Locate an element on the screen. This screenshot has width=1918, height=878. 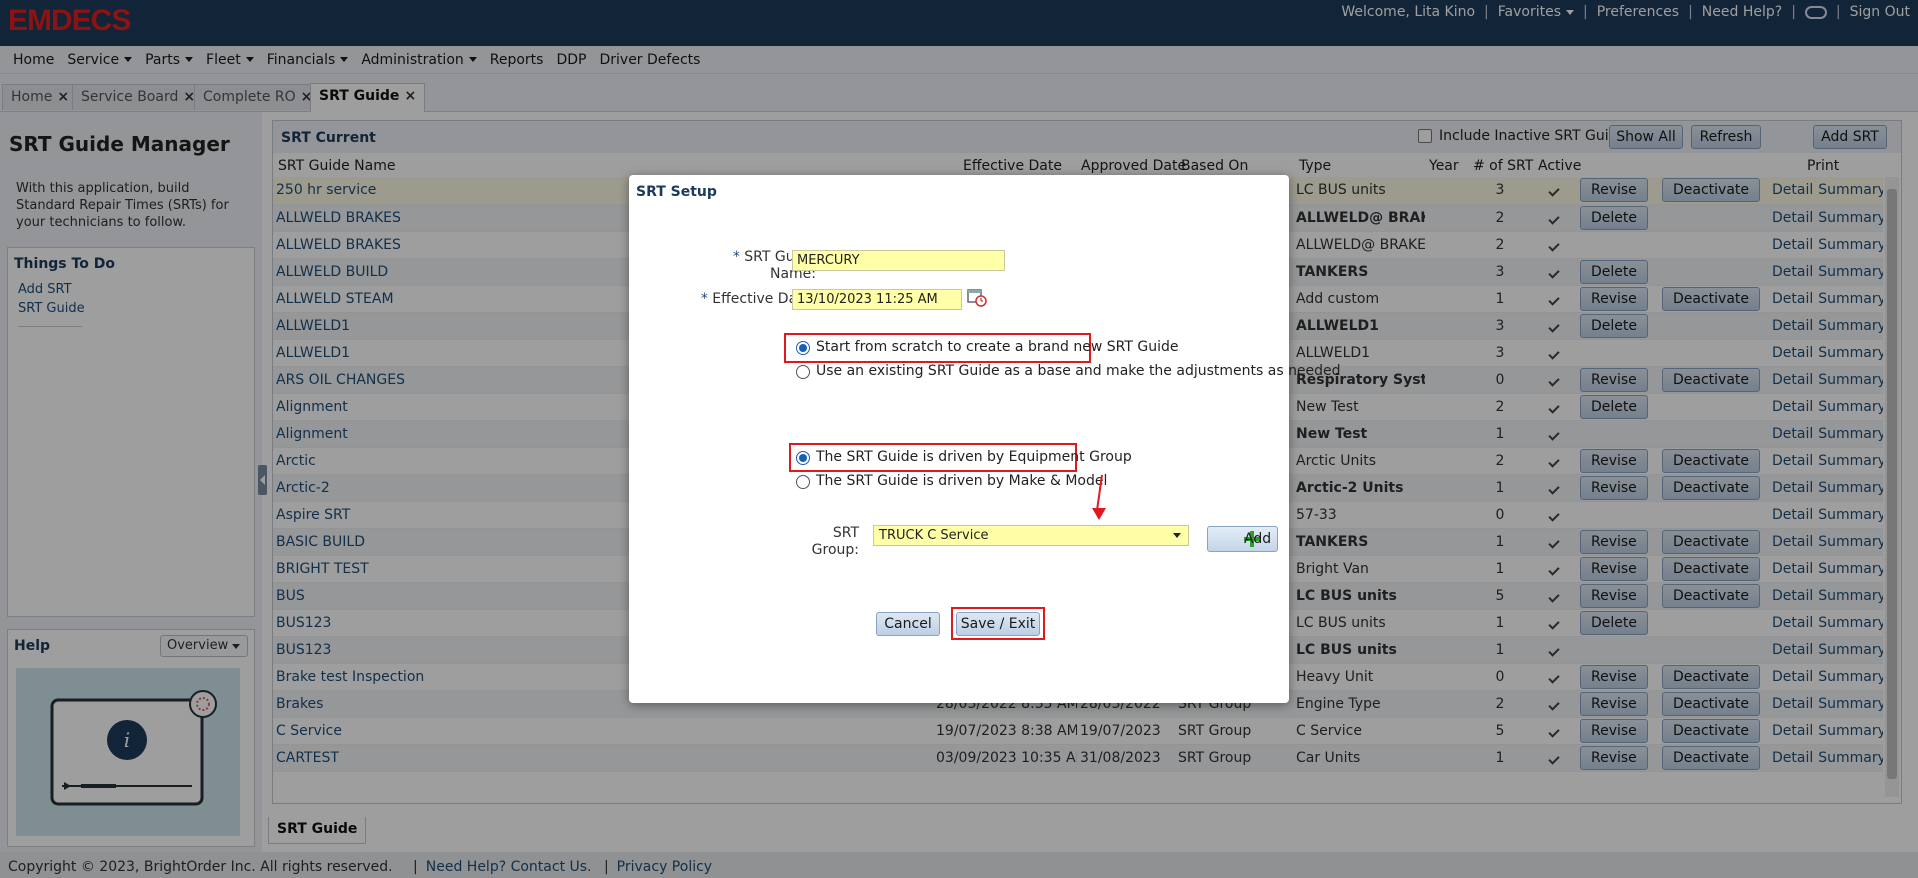
start-from-scratch-radio is located at coordinates (803, 348).